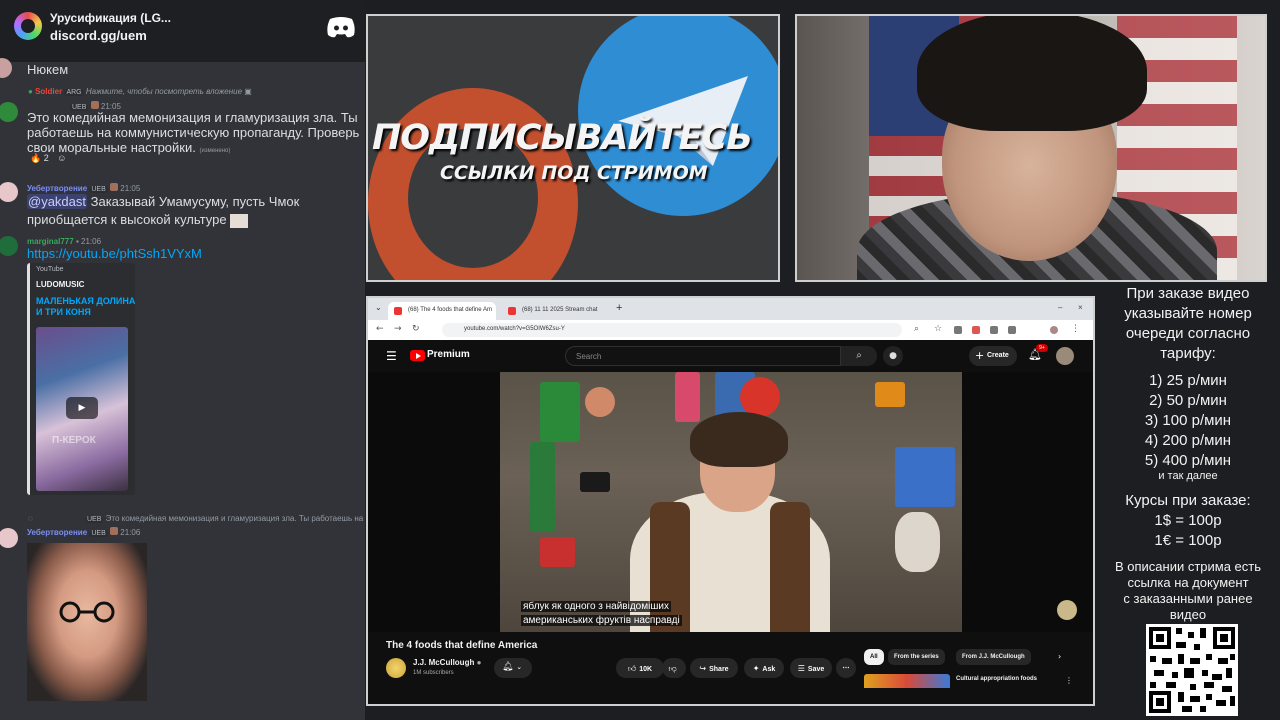  What do you see at coordinates (1067, 610) in the screenshot?
I see `channel-watermark-icon` at bounding box center [1067, 610].